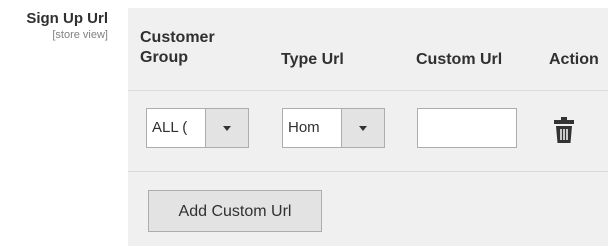 The image size is (608, 246). I want to click on header-action: Action, so click(574, 59).